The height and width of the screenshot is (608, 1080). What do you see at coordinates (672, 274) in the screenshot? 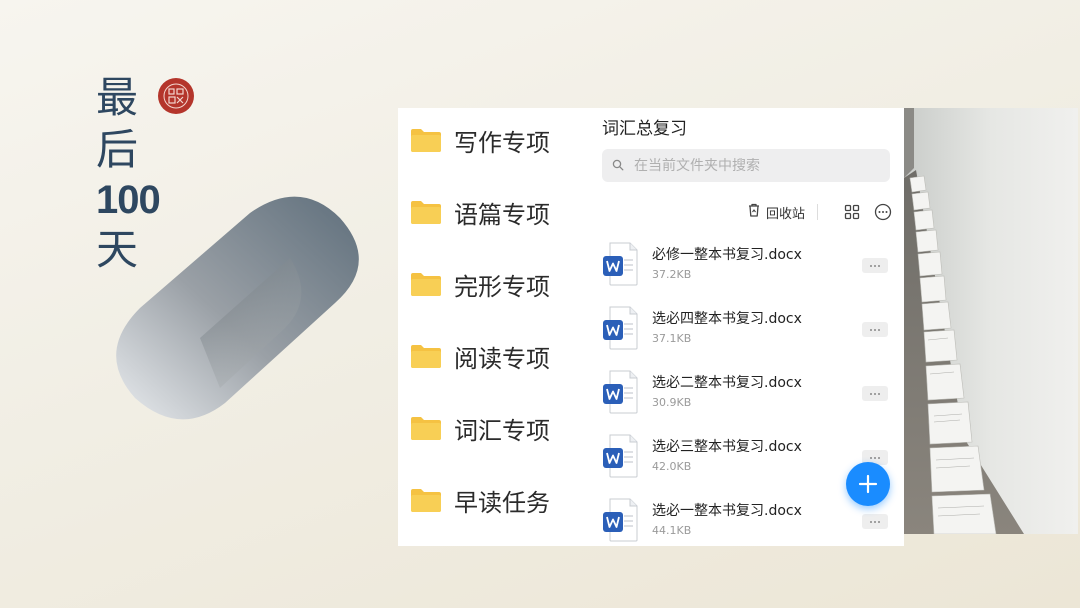
I see `file-size: 37.2KB` at bounding box center [672, 274].